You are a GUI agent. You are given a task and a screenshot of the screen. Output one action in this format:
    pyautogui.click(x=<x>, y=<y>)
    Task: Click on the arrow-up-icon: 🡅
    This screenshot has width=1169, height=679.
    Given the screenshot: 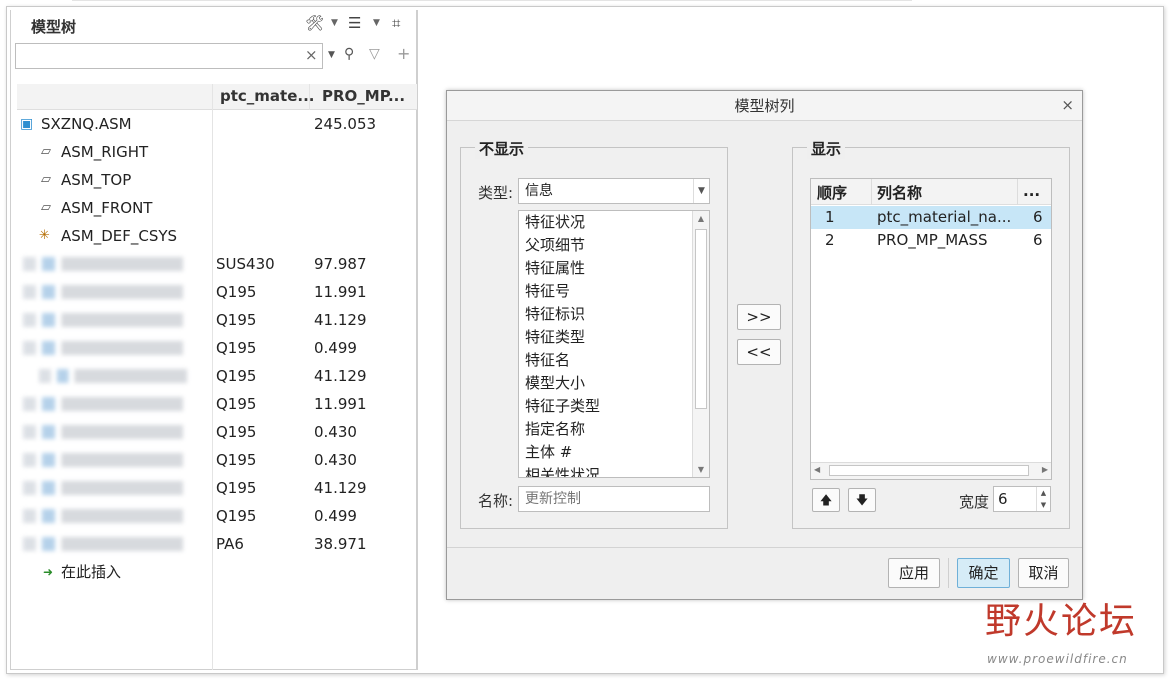 What is the action you would take?
    pyautogui.click(x=826, y=500)
    